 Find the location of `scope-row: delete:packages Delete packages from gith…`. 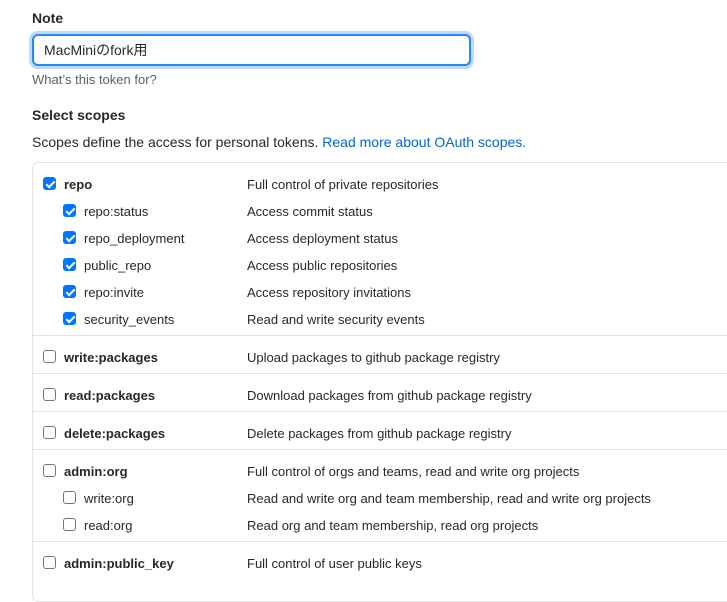

scope-row: delete:packages Delete packages from gith… is located at coordinates (363, 434).